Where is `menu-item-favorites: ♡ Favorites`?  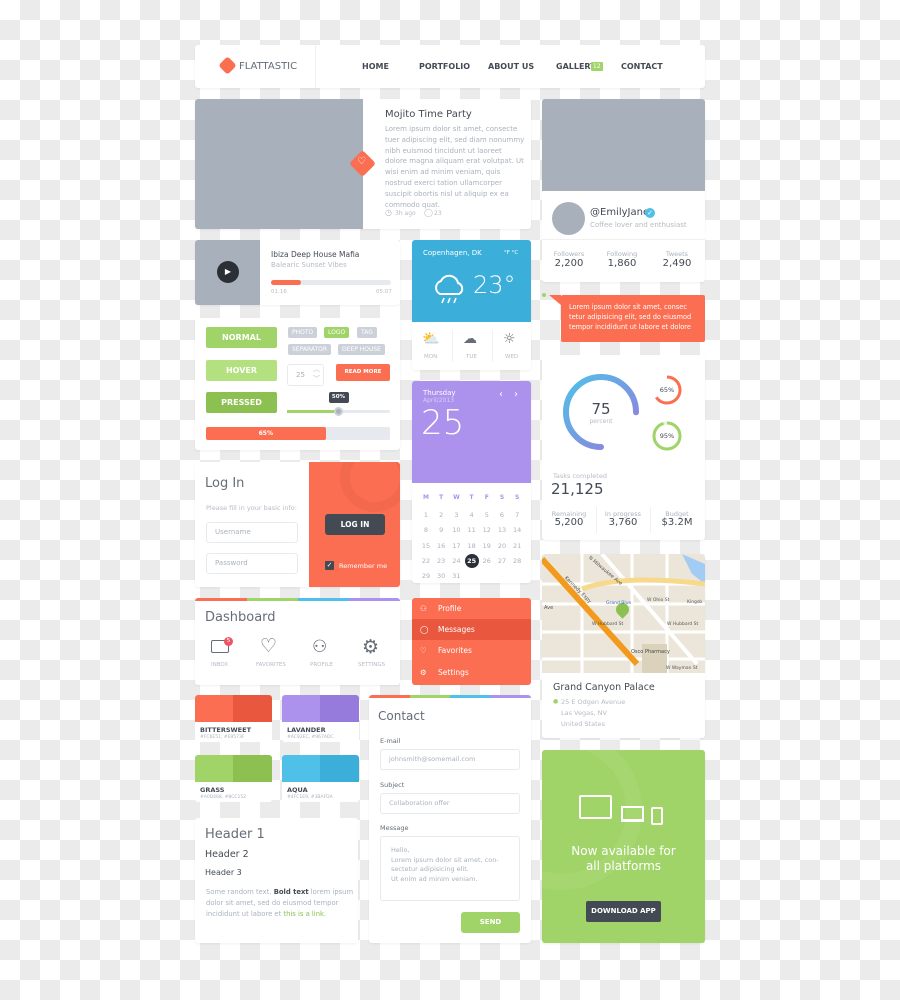
menu-item-favorites: ♡ Favorites is located at coordinates (471, 650).